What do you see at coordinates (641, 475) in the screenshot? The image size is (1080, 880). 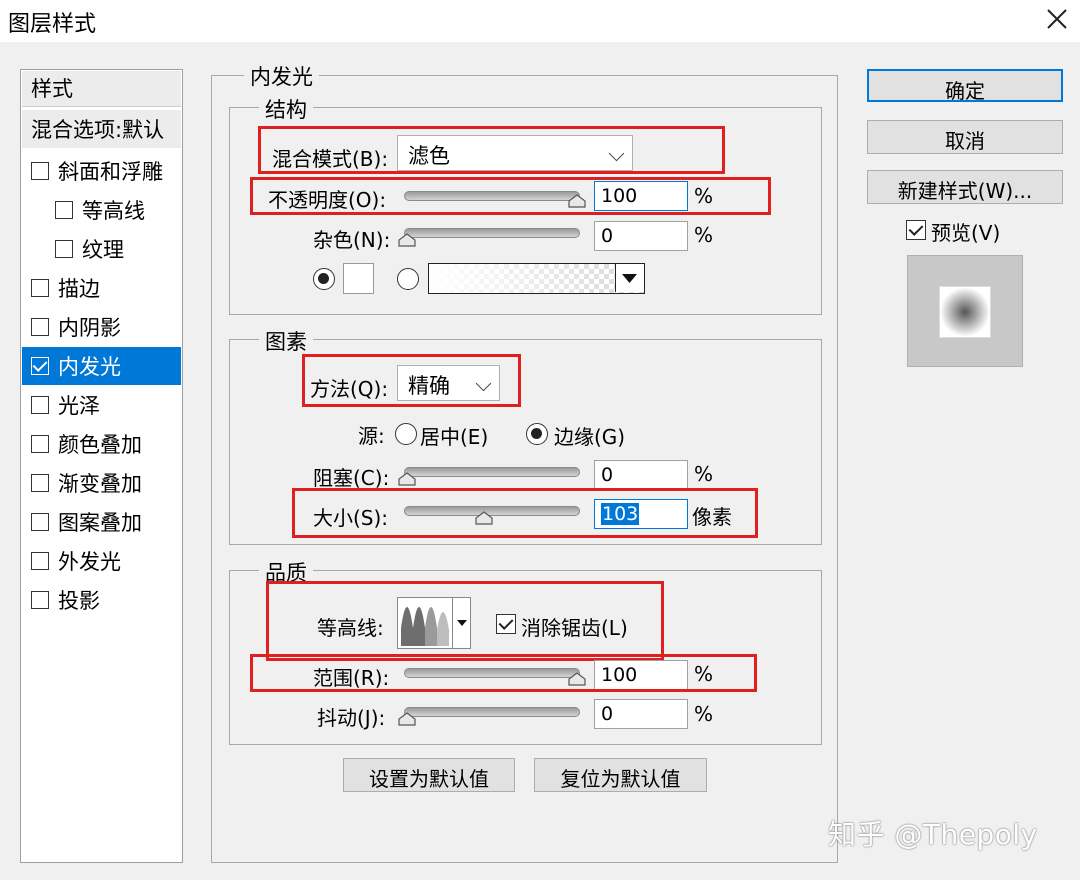 I see `choke-input: 0` at bounding box center [641, 475].